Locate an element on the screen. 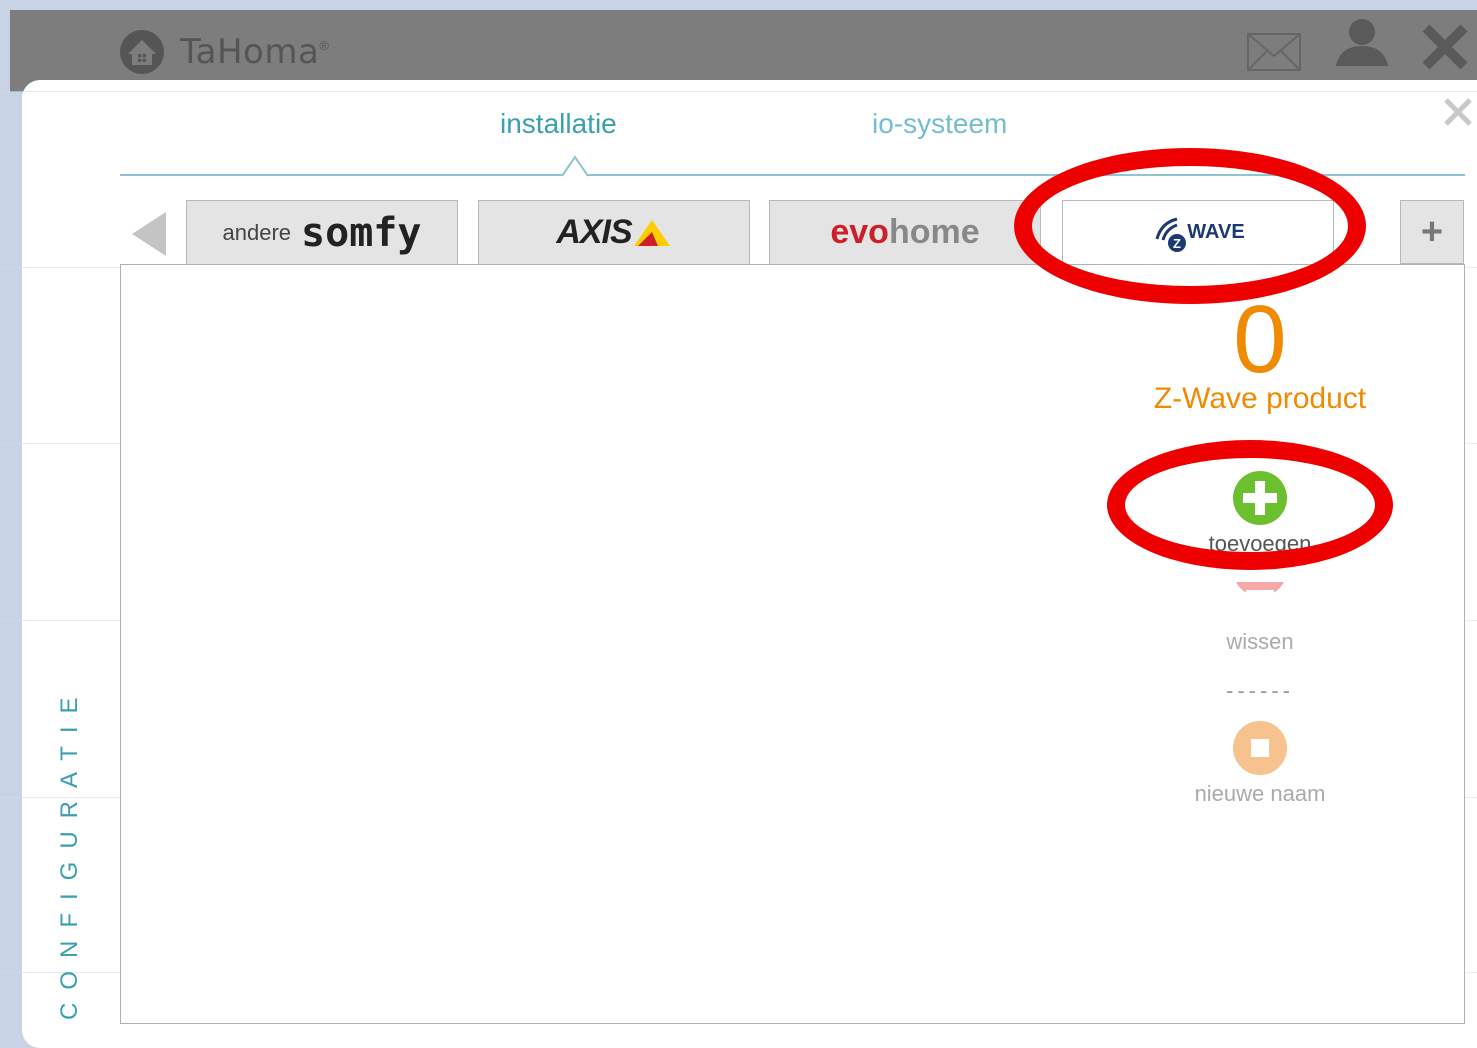  home-icon is located at coordinates (142, 52).